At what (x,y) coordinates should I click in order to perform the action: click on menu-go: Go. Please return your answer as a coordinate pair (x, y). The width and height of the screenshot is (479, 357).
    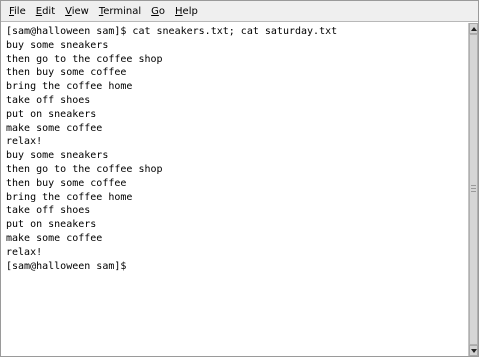
    Looking at the image, I should click on (158, 11).